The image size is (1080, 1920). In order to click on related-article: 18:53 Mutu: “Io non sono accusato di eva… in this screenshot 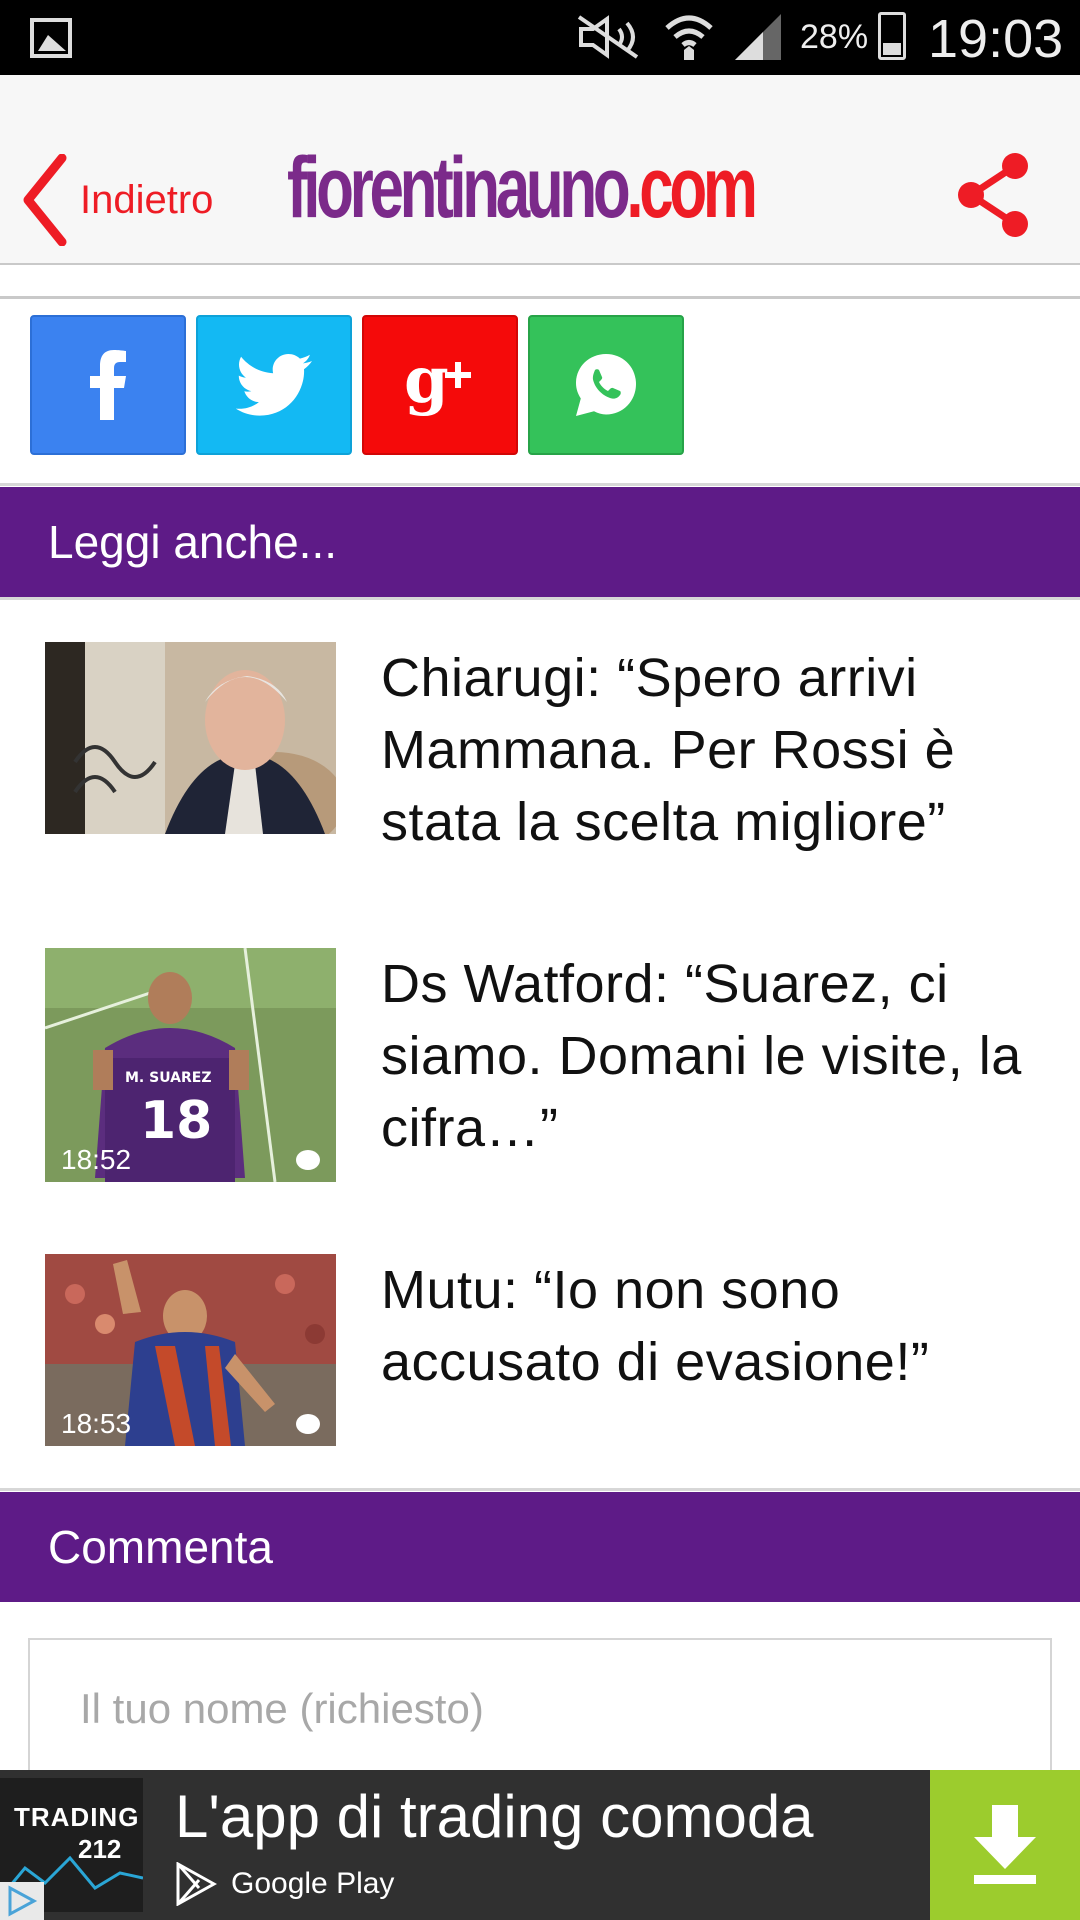, I will do `click(545, 1350)`.